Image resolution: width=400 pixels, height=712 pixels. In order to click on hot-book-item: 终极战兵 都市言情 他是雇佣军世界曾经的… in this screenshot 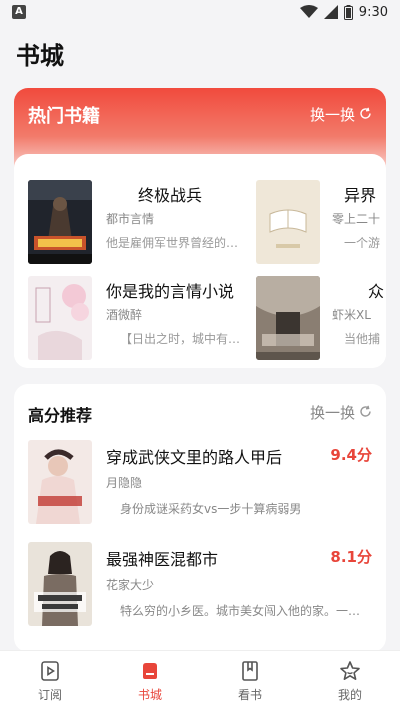, I will do `click(140, 222)`.